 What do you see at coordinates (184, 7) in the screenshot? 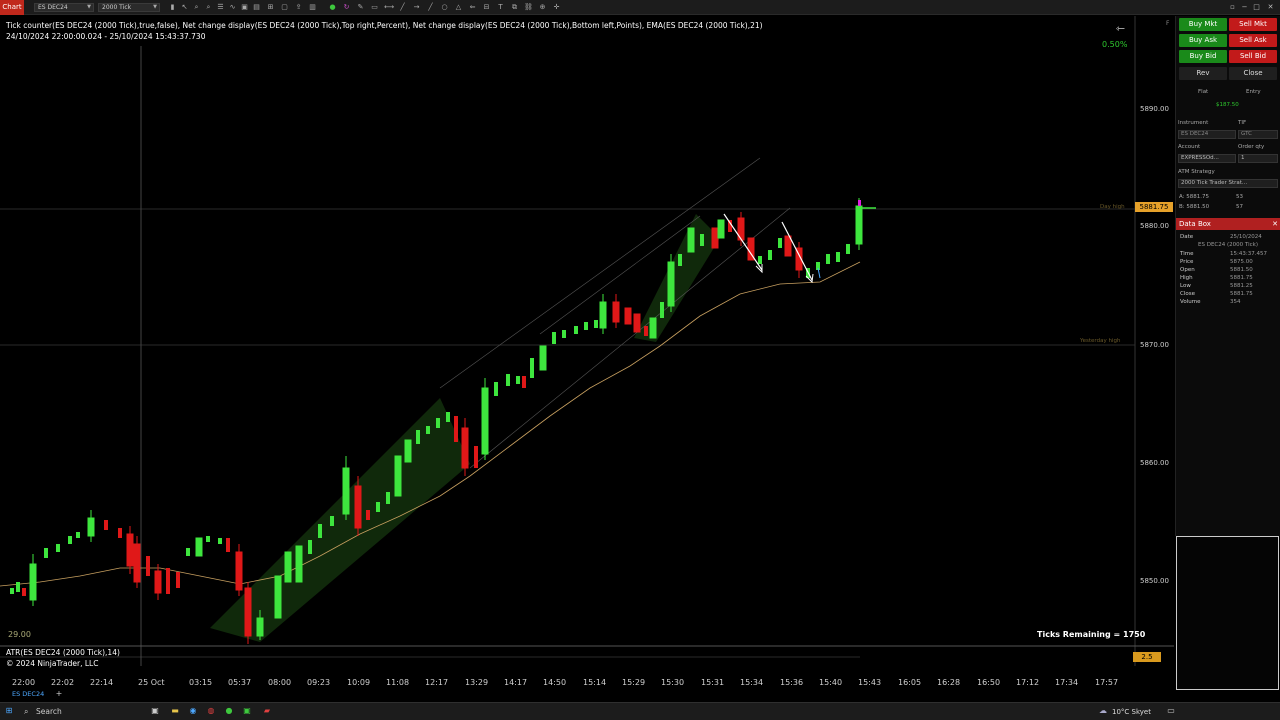
I see `cursor-icon: ↖` at bounding box center [184, 7].